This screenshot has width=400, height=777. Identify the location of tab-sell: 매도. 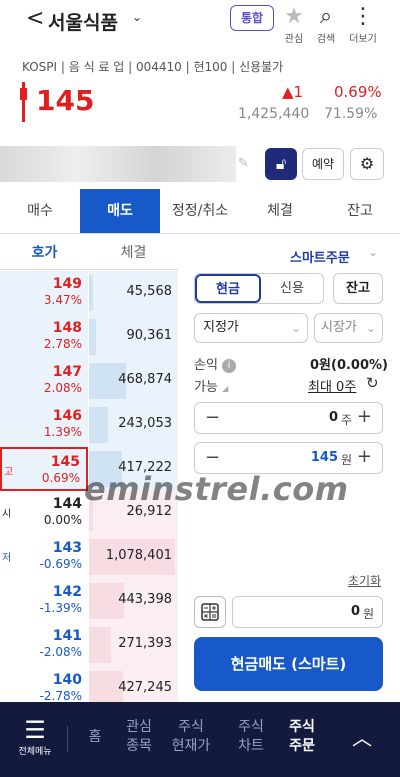
(120, 211).